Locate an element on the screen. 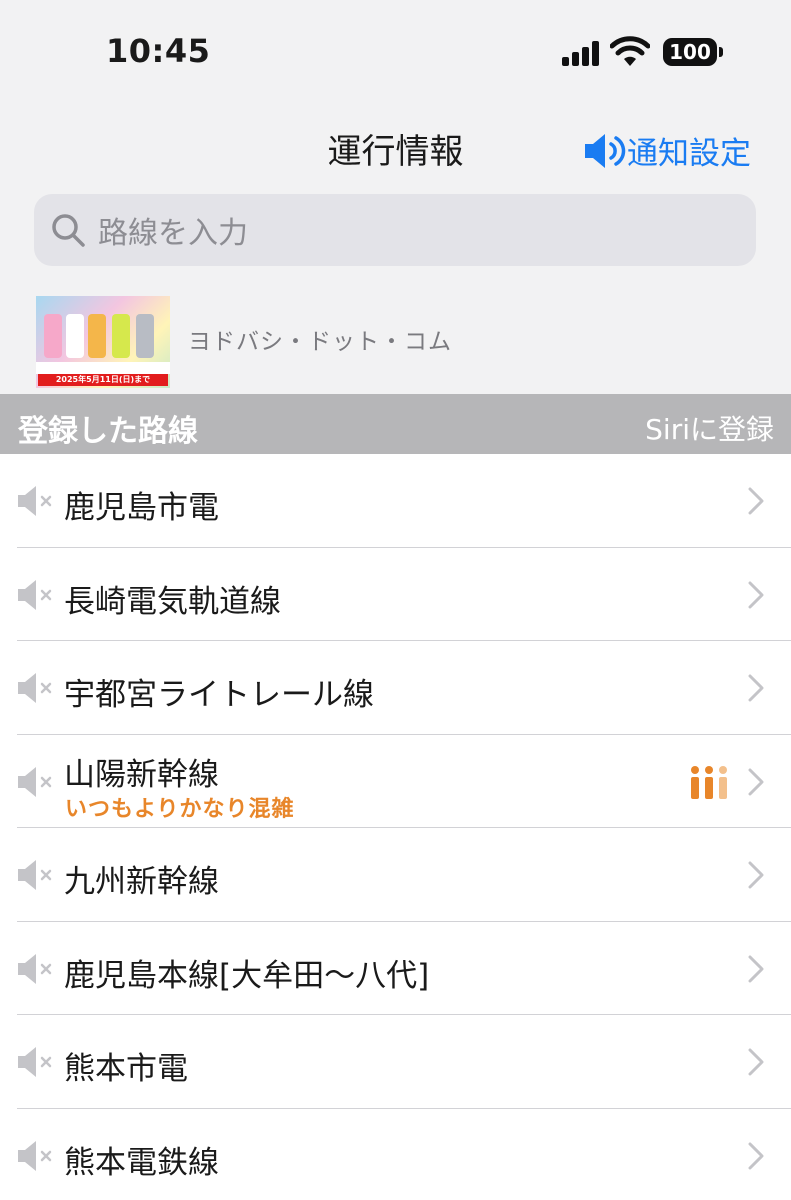  advertisement-source: ヨドバシ・ドット・コム is located at coordinates (320, 342).